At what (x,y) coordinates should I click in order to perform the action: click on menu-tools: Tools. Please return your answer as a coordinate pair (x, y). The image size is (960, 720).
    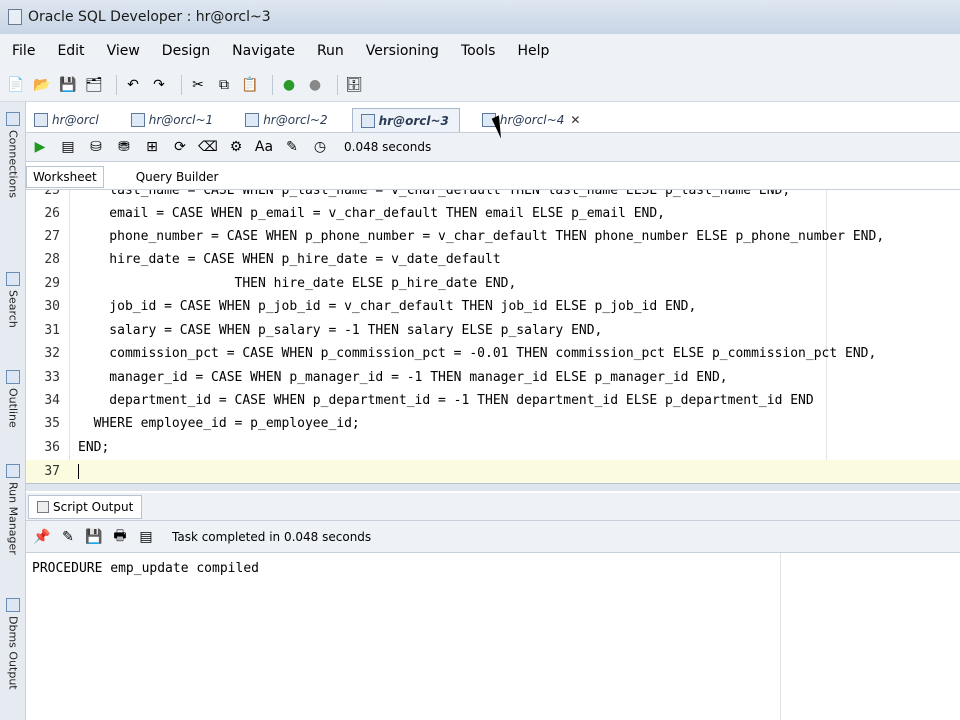
    Looking at the image, I should click on (478, 51).